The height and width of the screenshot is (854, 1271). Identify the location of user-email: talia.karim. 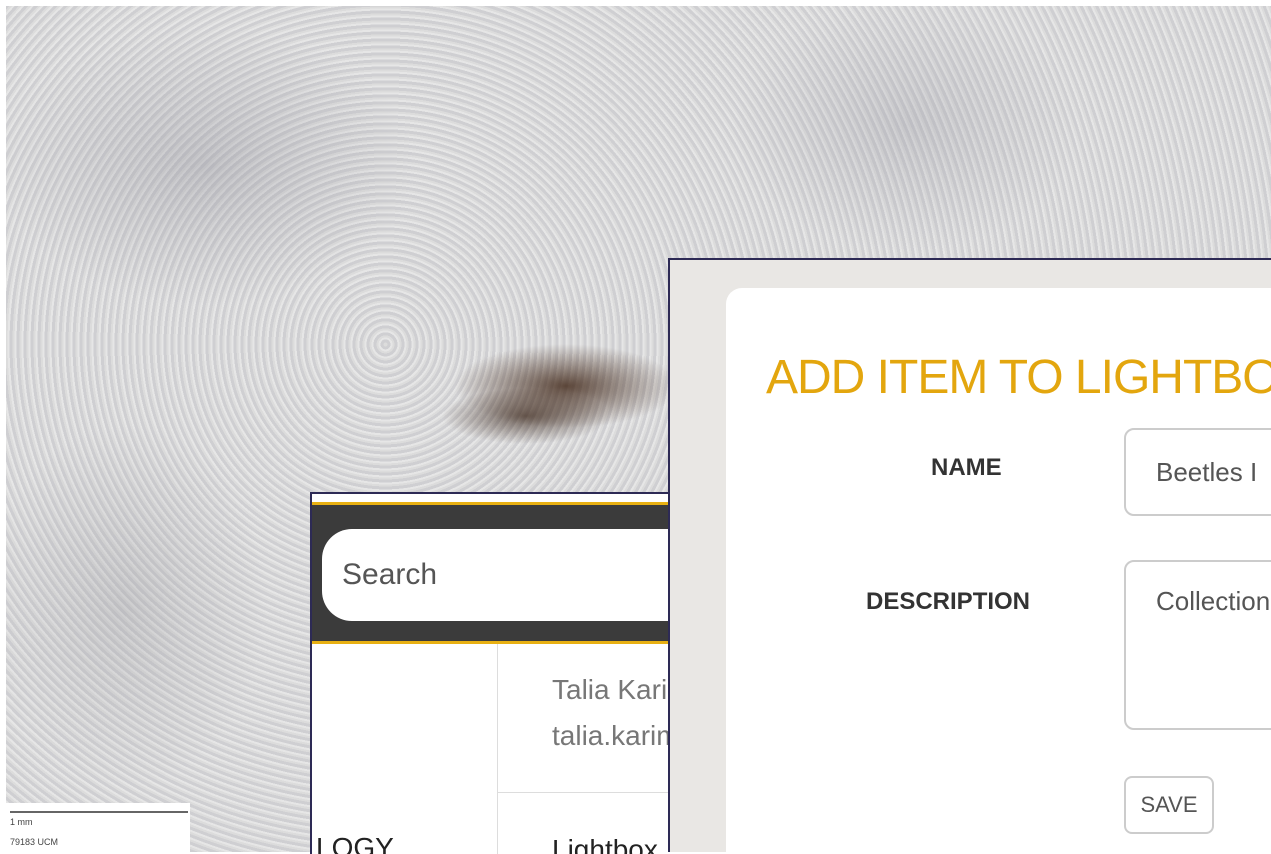
(616, 735).